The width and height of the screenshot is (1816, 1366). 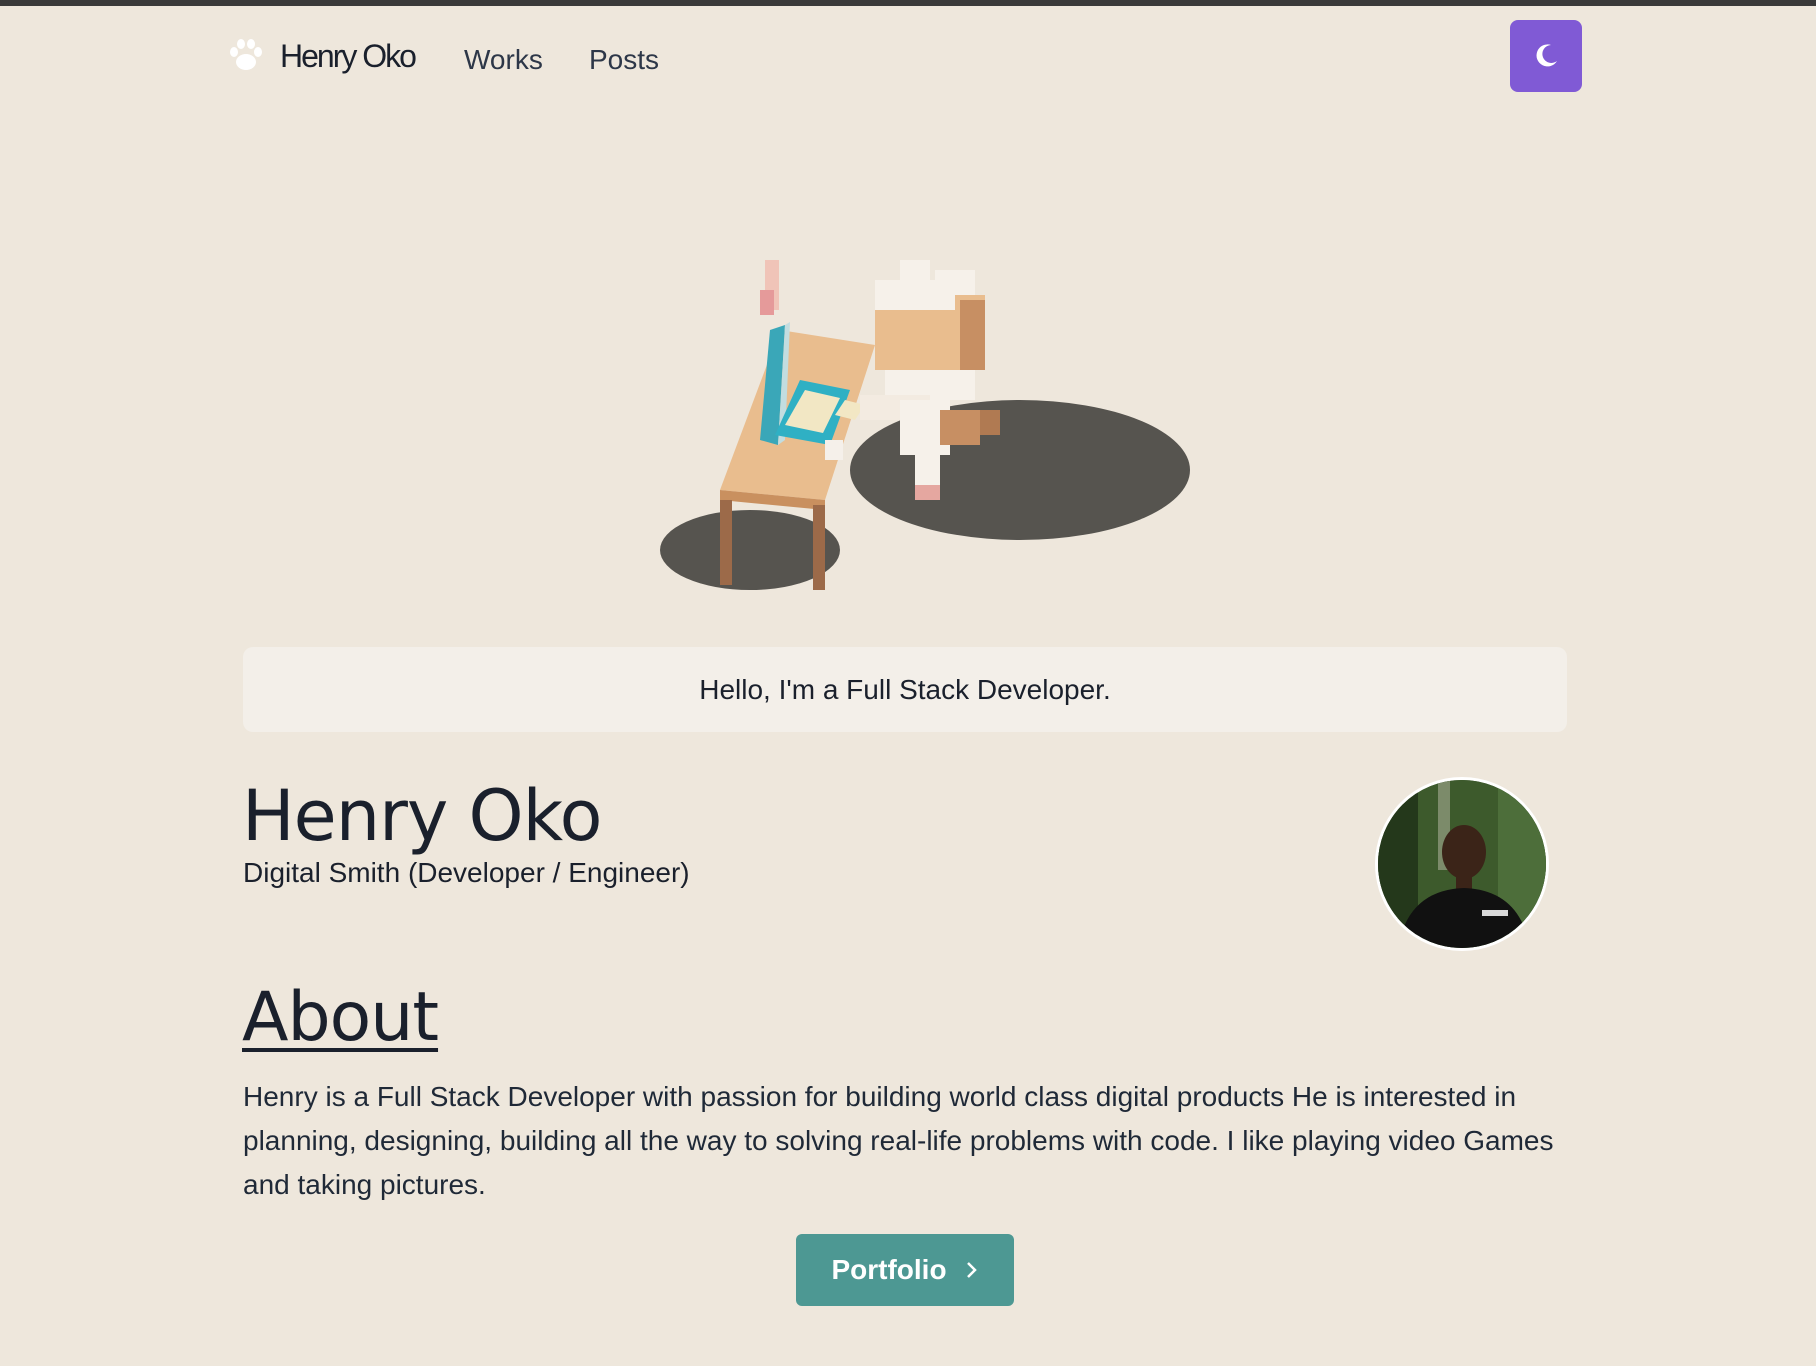 What do you see at coordinates (466, 872) in the screenshot?
I see `profile-role: Digital Smith (Developer / Engineer)` at bounding box center [466, 872].